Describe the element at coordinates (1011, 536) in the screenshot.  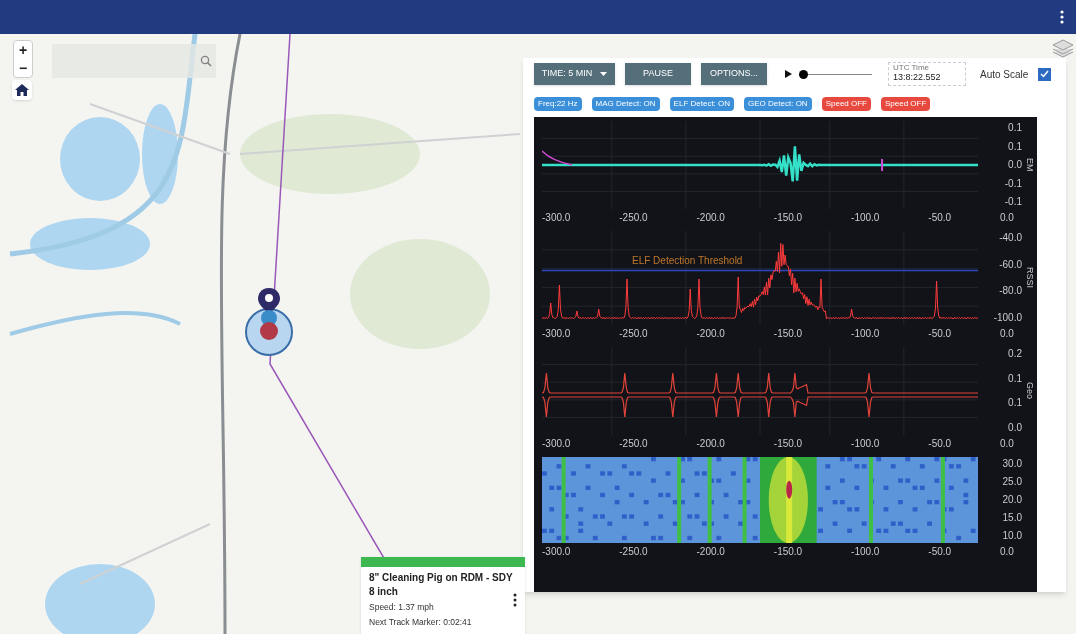
I see `y-axis-label: 10.0` at that location.